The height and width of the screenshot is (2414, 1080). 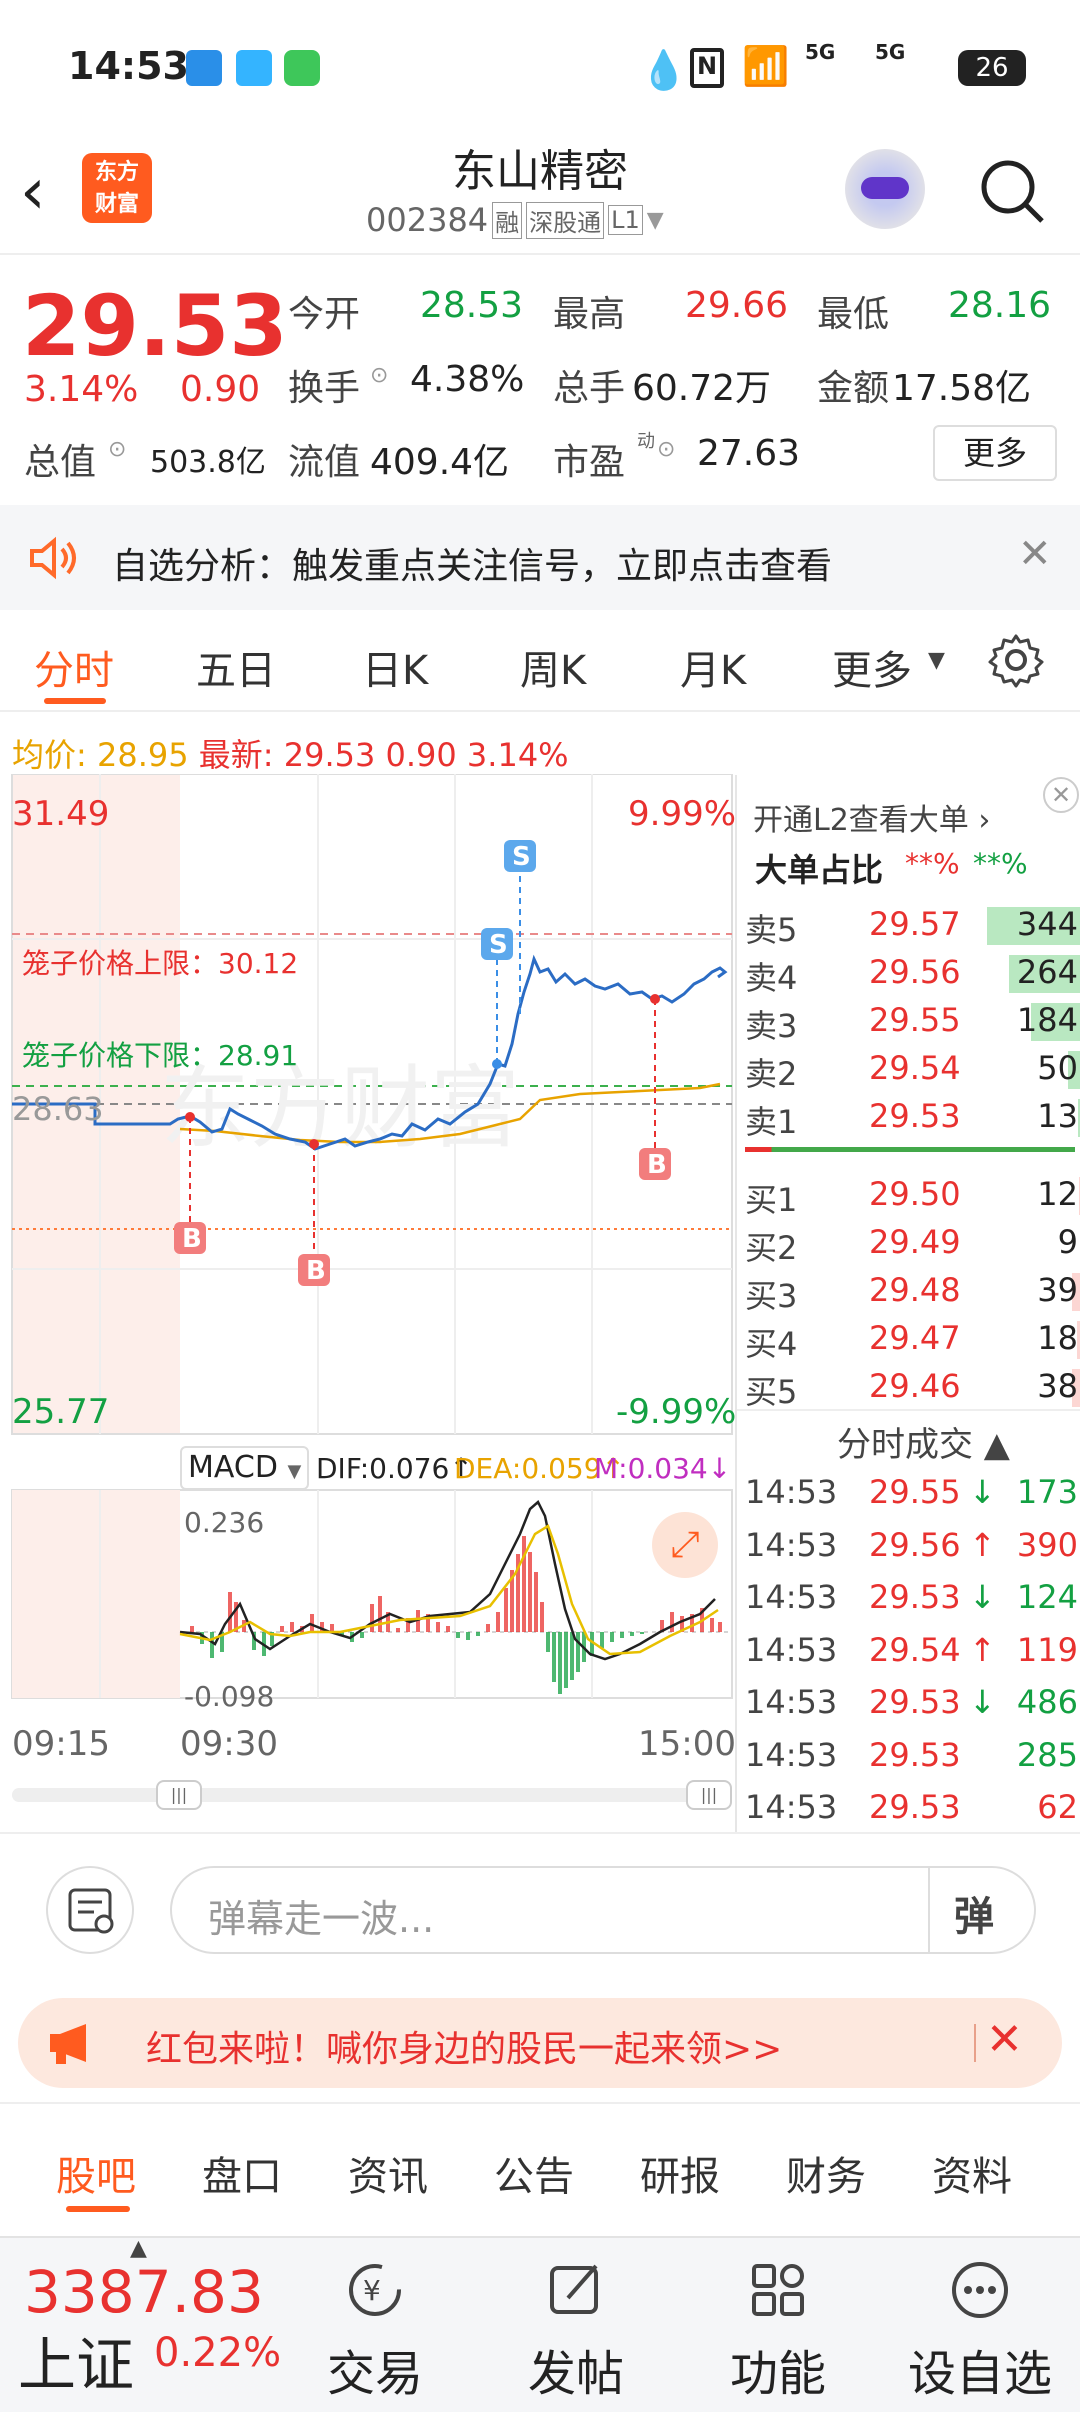 What do you see at coordinates (236, 667) in the screenshot?
I see `tab-5day: 五日` at bounding box center [236, 667].